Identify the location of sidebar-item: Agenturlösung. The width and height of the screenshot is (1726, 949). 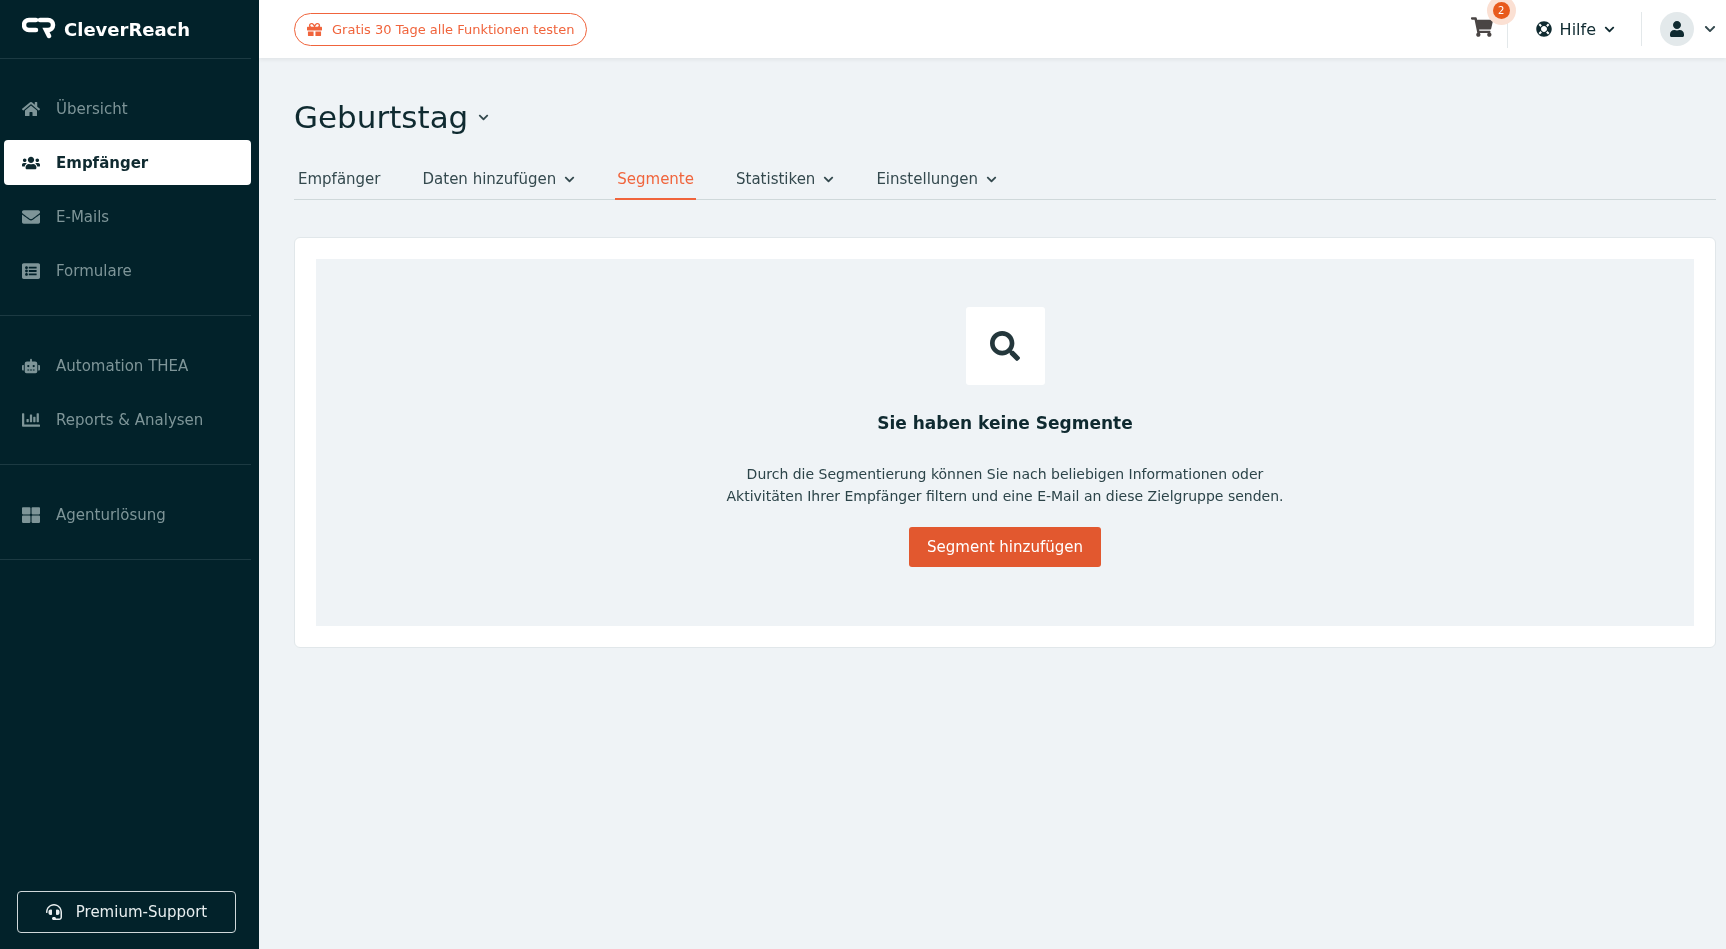
(127, 514).